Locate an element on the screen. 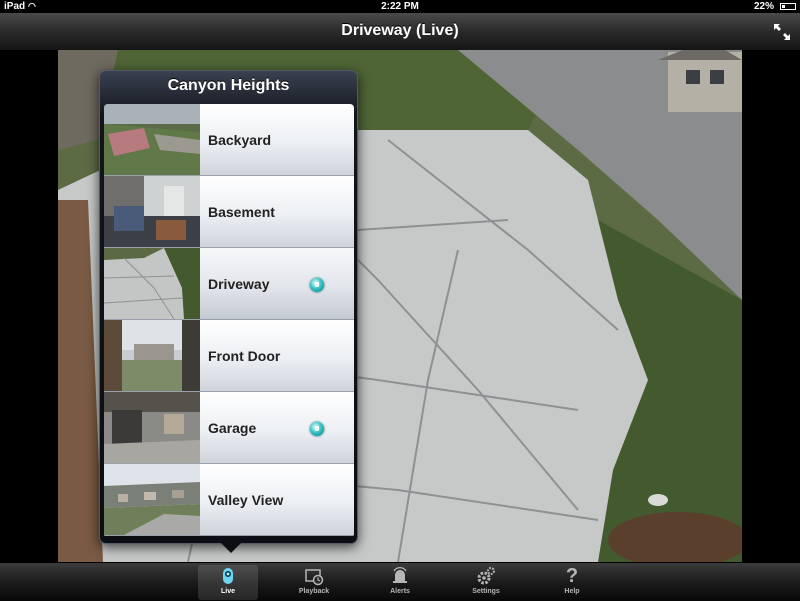  camera-item-basement: Basement is located at coordinates (229, 212).